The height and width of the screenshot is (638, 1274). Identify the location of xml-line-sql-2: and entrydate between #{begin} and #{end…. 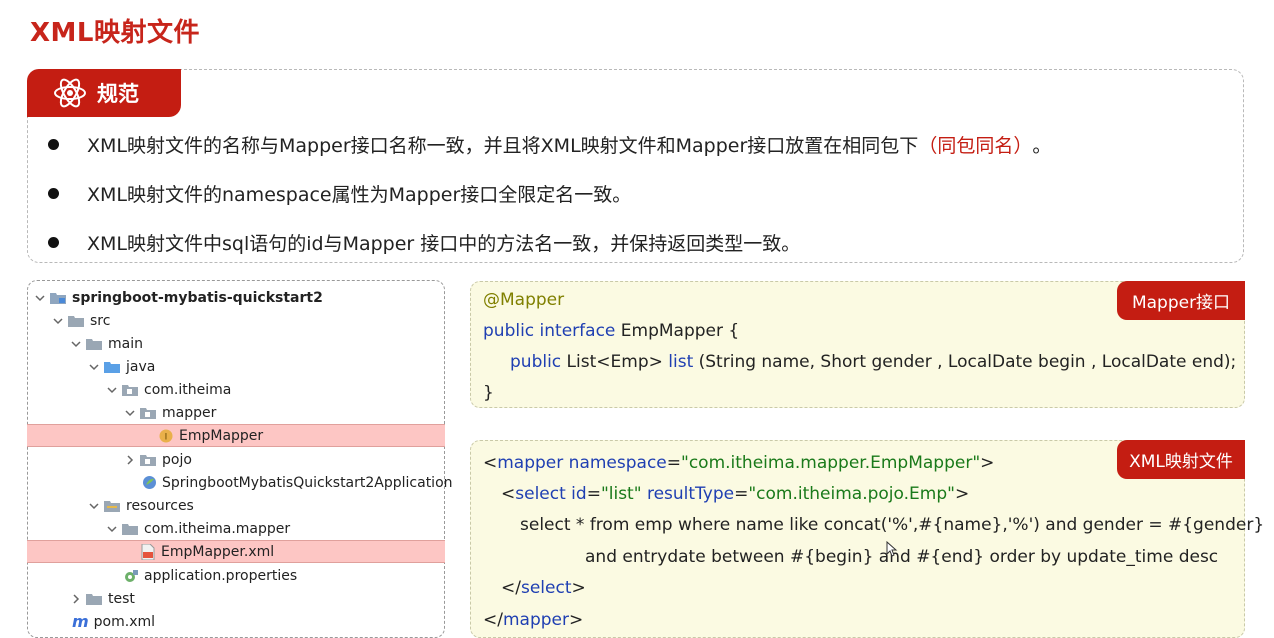
(902, 557).